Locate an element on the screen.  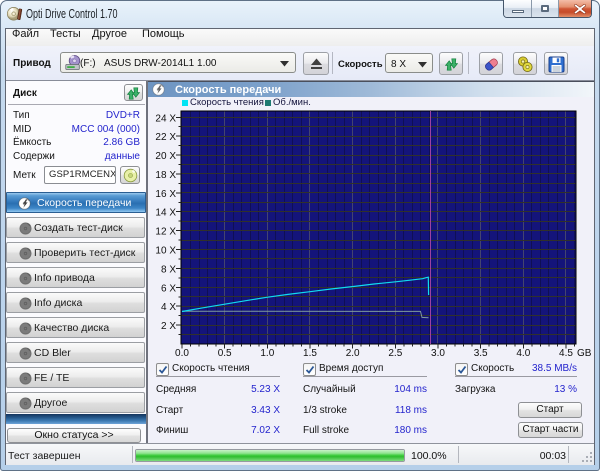
svg-text: 4.5 is located at coordinates (566, 353).